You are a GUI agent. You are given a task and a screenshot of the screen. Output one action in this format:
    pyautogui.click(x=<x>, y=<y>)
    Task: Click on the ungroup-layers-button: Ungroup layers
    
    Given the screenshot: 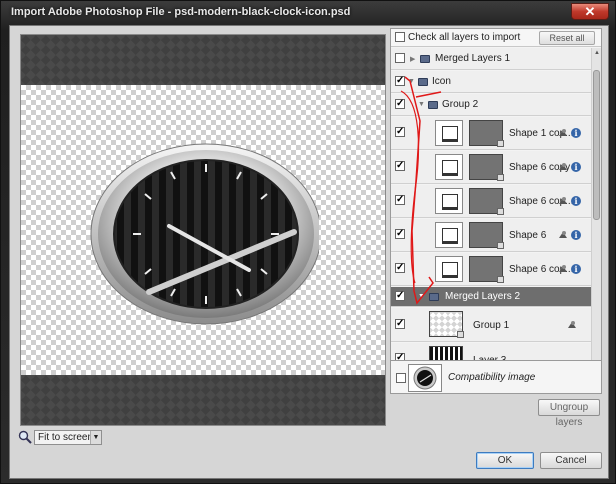 What is the action you would take?
    pyautogui.click(x=569, y=413)
    